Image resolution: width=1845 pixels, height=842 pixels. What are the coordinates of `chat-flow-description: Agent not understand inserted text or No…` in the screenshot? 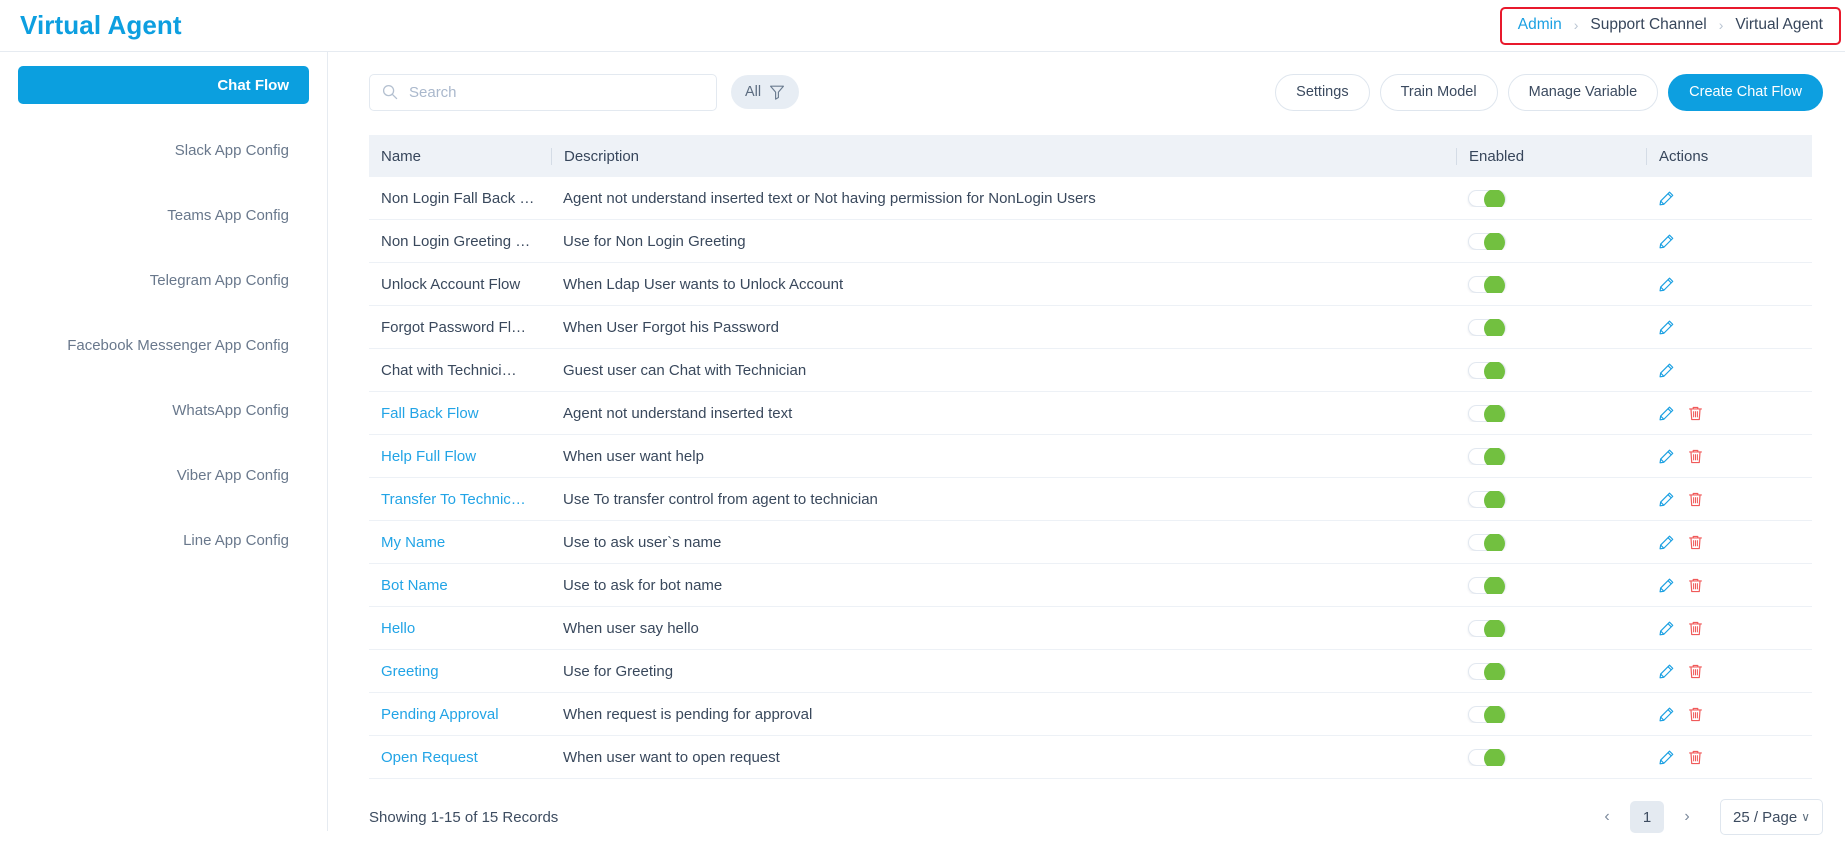 It's located at (829, 198).